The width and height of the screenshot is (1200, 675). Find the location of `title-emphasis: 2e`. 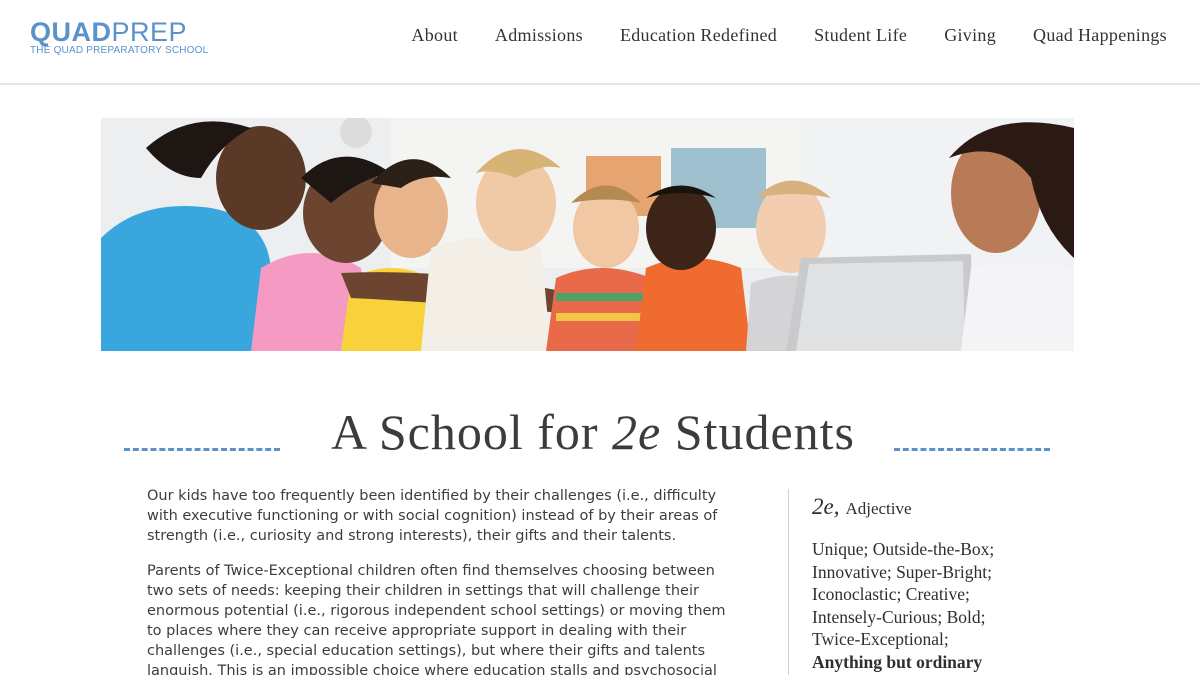

title-emphasis: 2e is located at coordinates (637, 432).